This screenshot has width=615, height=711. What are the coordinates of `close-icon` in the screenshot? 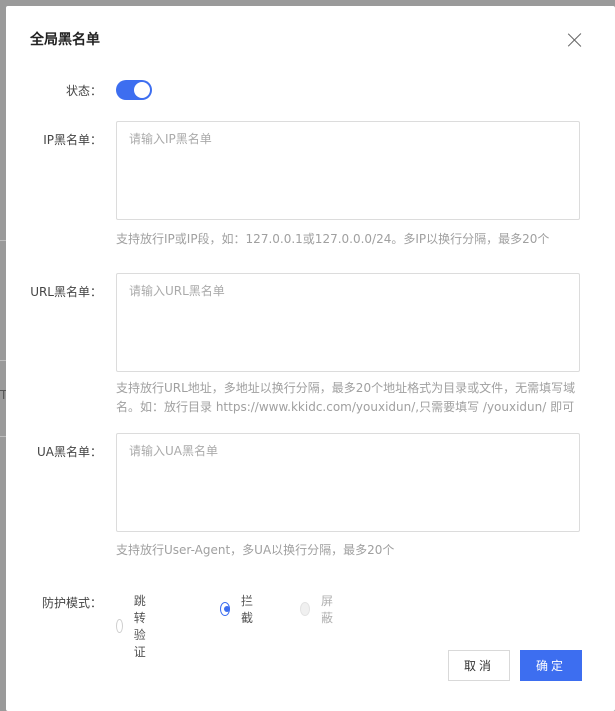 It's located at (575, 40).